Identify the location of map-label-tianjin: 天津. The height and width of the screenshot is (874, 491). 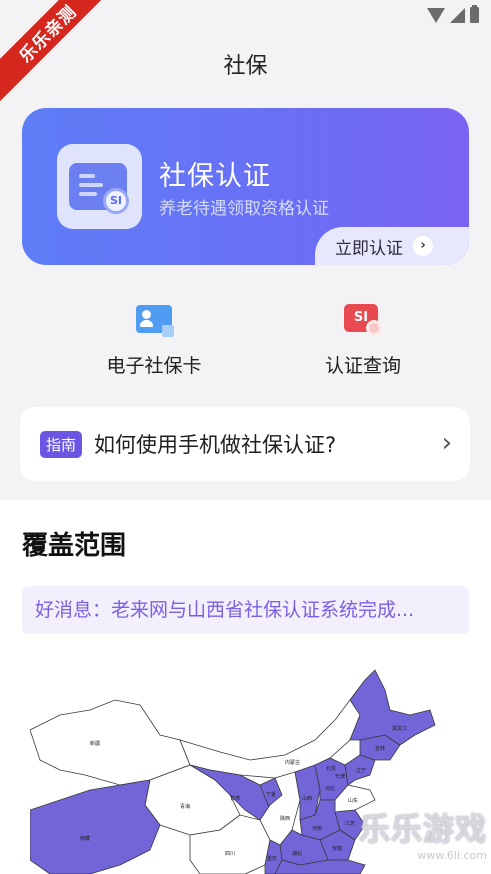
(340, 776).